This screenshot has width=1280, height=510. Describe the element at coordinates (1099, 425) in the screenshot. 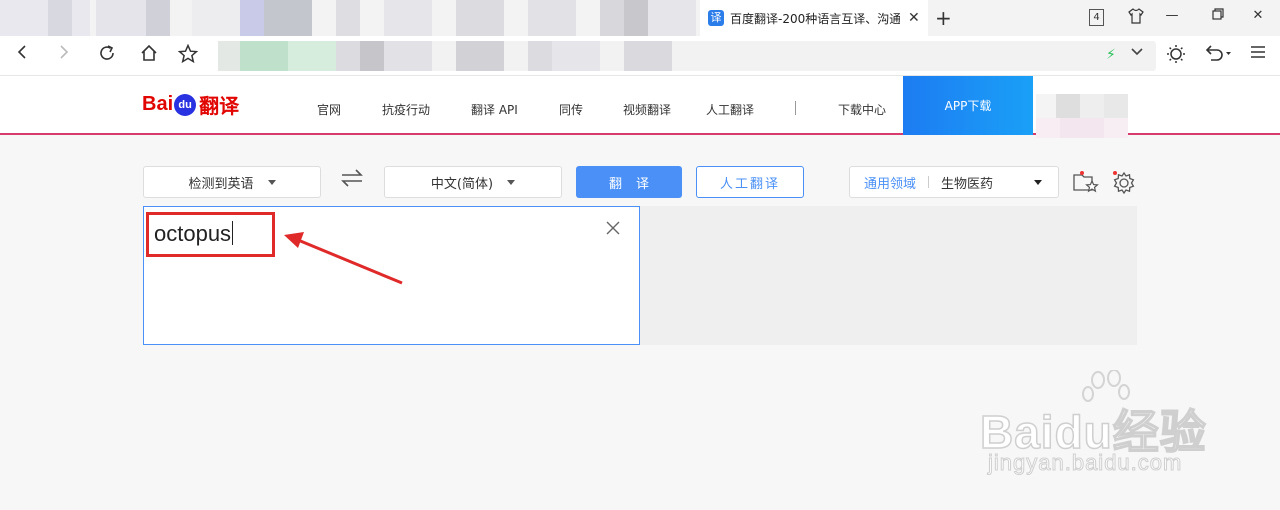

I see `baidu-jingyan-watermark: Baidu经验 jingyan.baidu.com` at that location.